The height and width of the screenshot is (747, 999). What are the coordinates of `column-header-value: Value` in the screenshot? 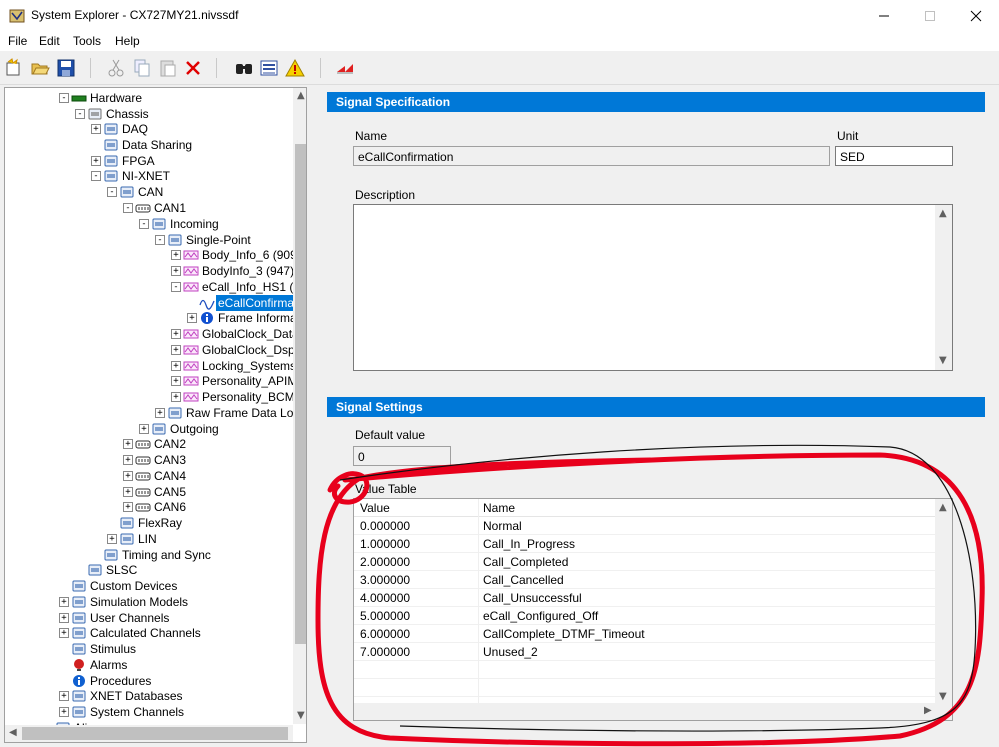 It's located at (375, 508).